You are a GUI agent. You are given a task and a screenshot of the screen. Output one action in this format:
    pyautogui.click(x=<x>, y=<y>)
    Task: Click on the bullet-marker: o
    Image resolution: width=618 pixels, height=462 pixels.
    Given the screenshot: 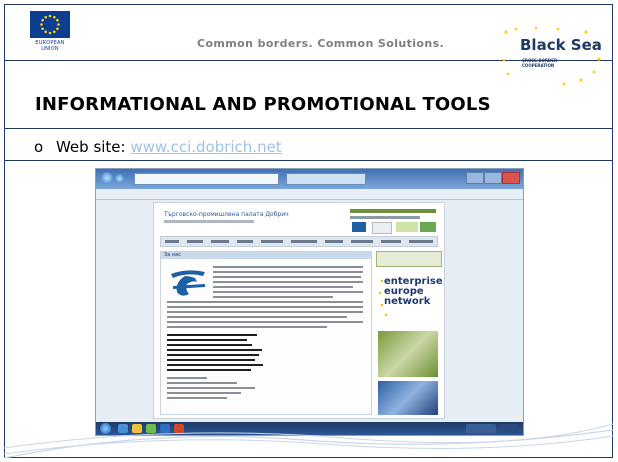 What is the action you would take?
    pyautogui.click(x=39, y=147)
    